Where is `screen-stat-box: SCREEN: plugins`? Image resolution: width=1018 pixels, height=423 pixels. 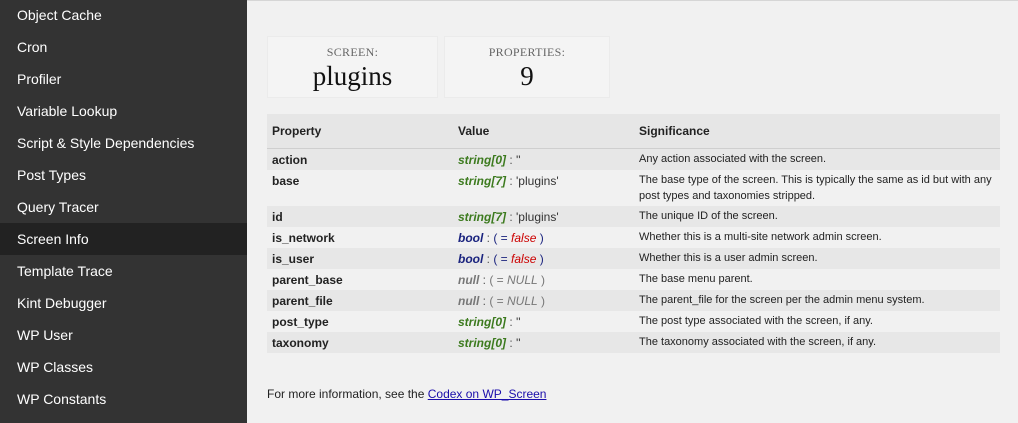
screen-stat-box: SCREEN: plugins is located at coordinates (352, 67).